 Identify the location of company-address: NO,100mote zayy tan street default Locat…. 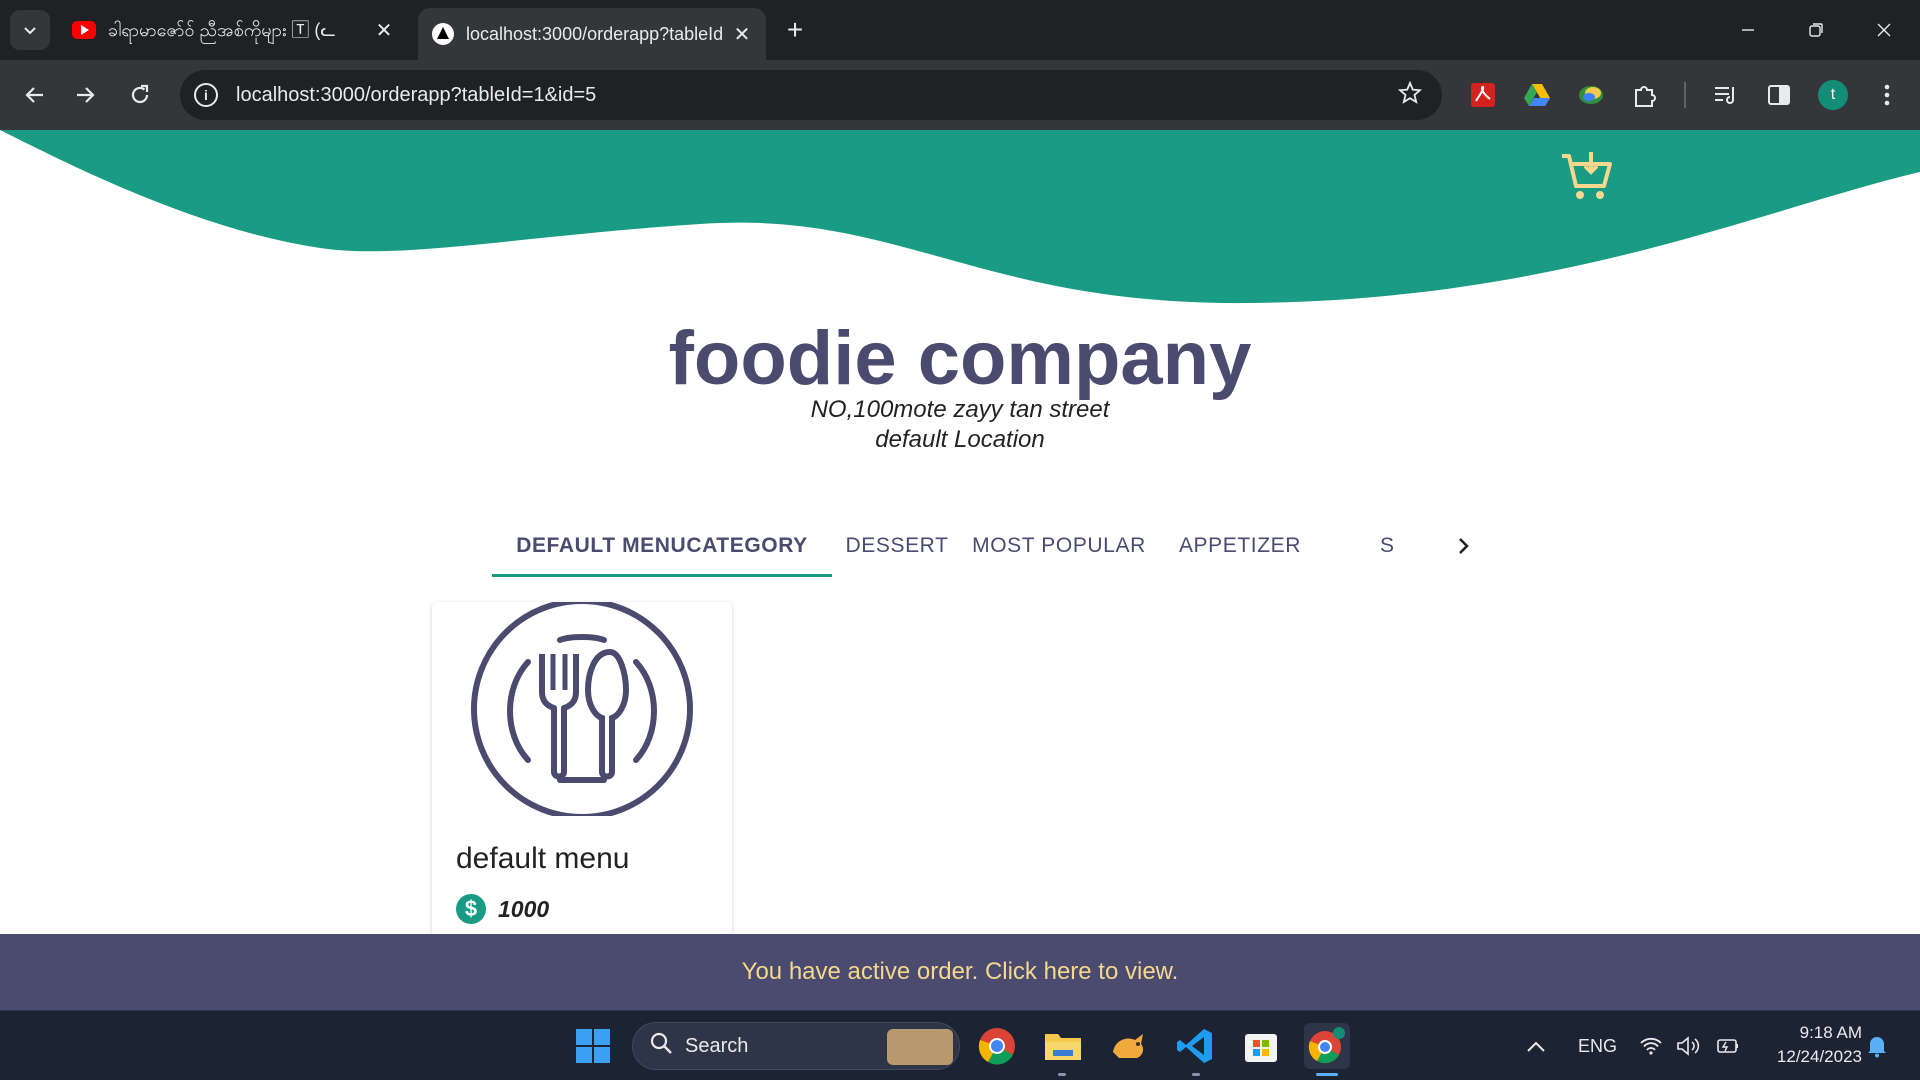
(960, 425).